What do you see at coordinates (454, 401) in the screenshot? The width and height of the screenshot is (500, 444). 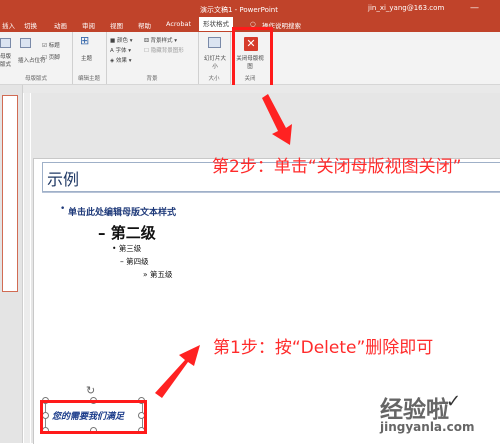 I see `check-icon: ✓` at bounding box center [454, 401].